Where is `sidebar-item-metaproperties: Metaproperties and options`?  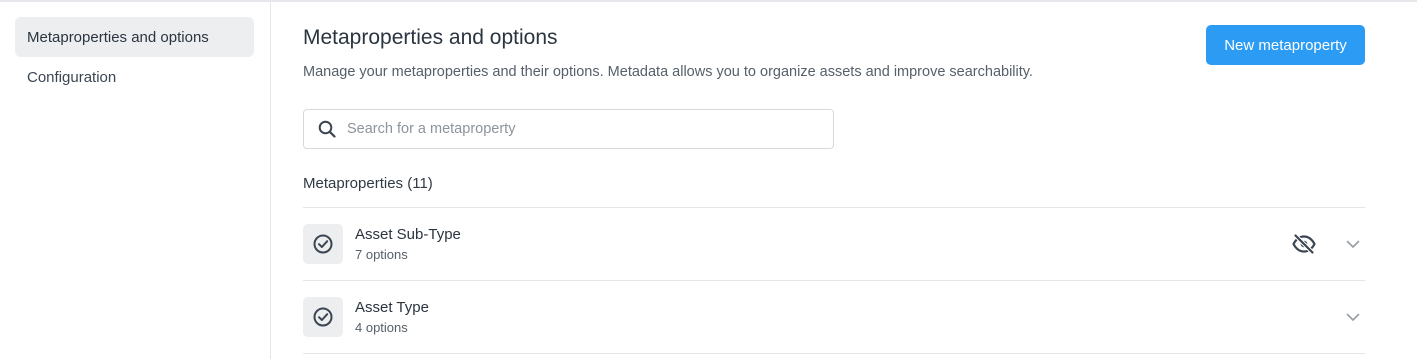
sidebar-item-metaproperties: Metaproperties and options is located at coordinates (134, 37).